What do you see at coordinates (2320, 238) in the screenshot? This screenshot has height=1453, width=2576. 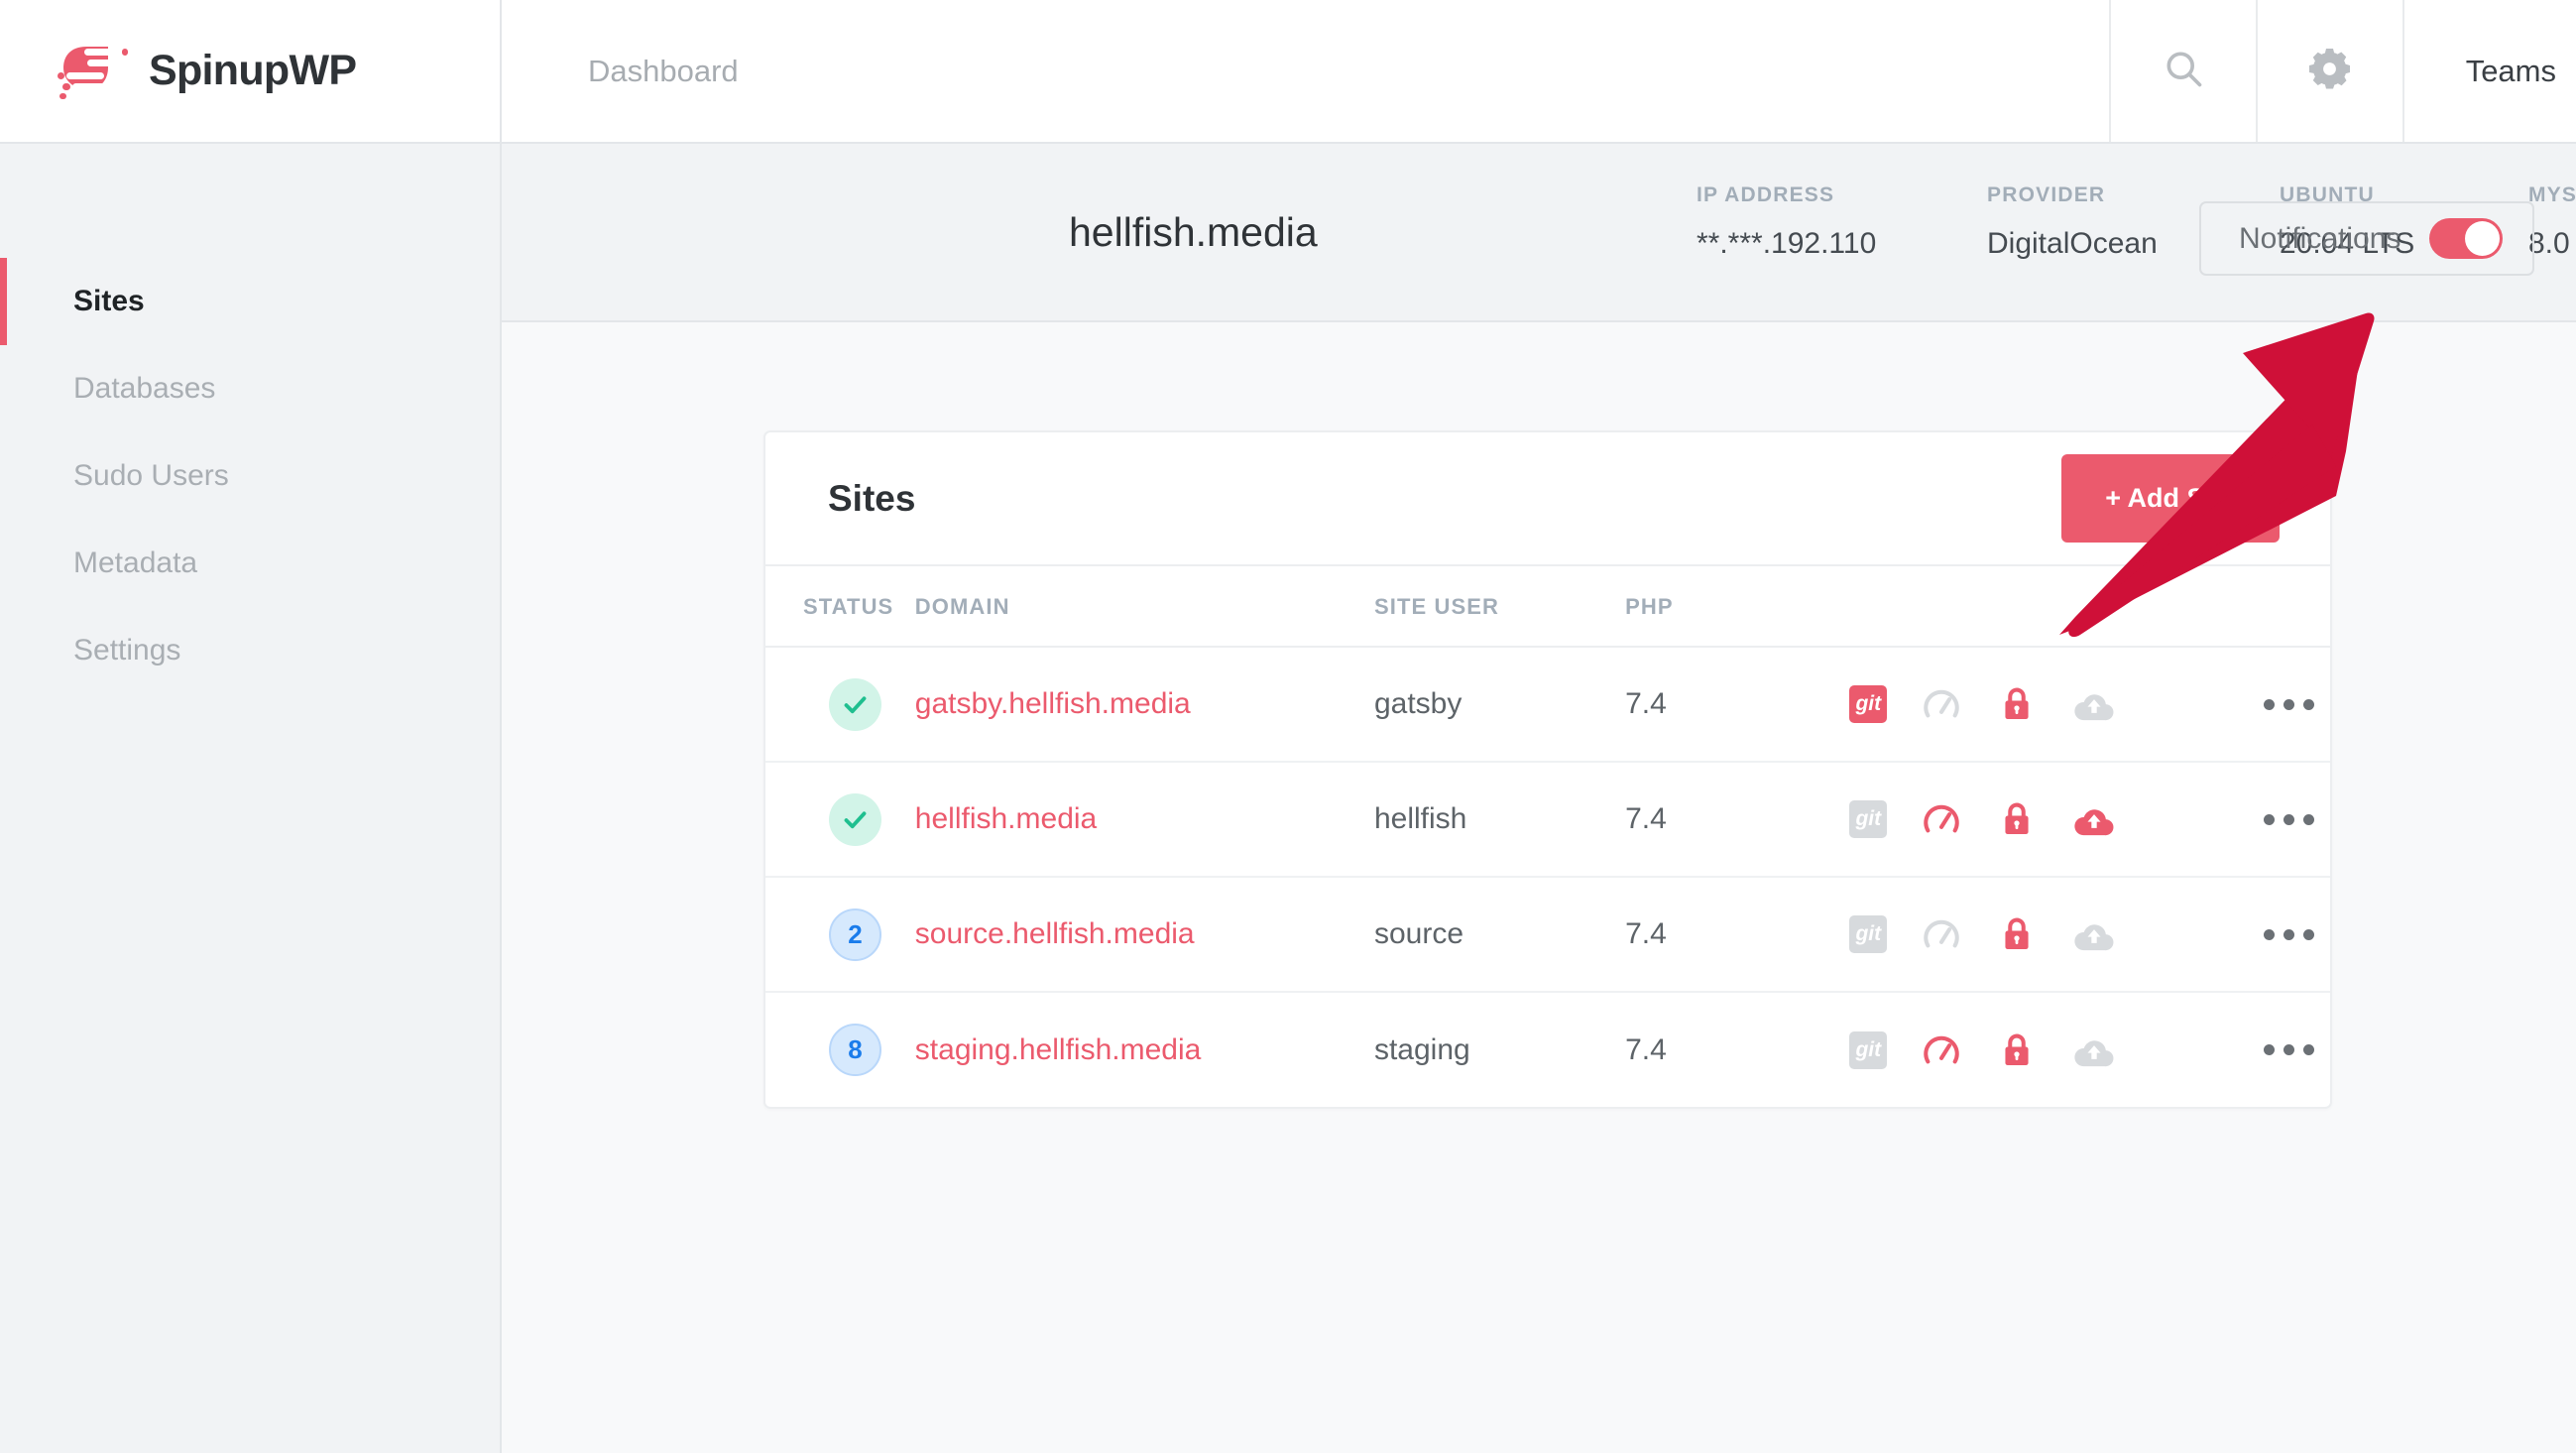 I see `notifications-label: Notifications` at bounding box center [2320, 238].